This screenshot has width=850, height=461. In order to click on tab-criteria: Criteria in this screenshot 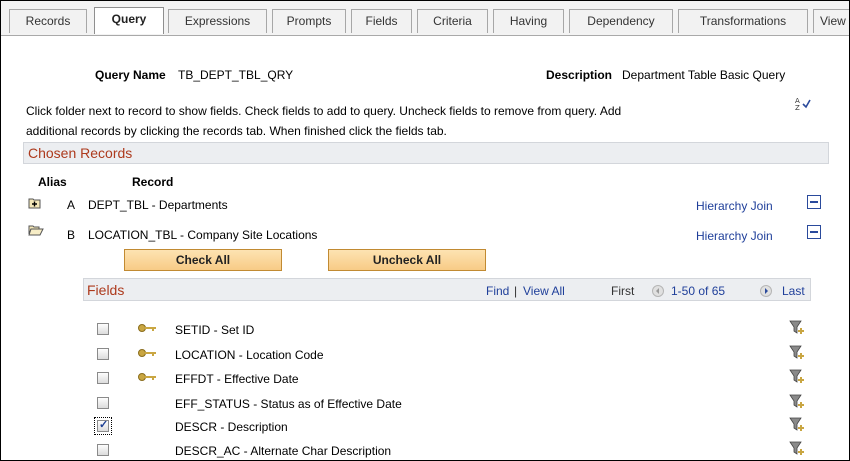, I will do `click(452, 21)`.